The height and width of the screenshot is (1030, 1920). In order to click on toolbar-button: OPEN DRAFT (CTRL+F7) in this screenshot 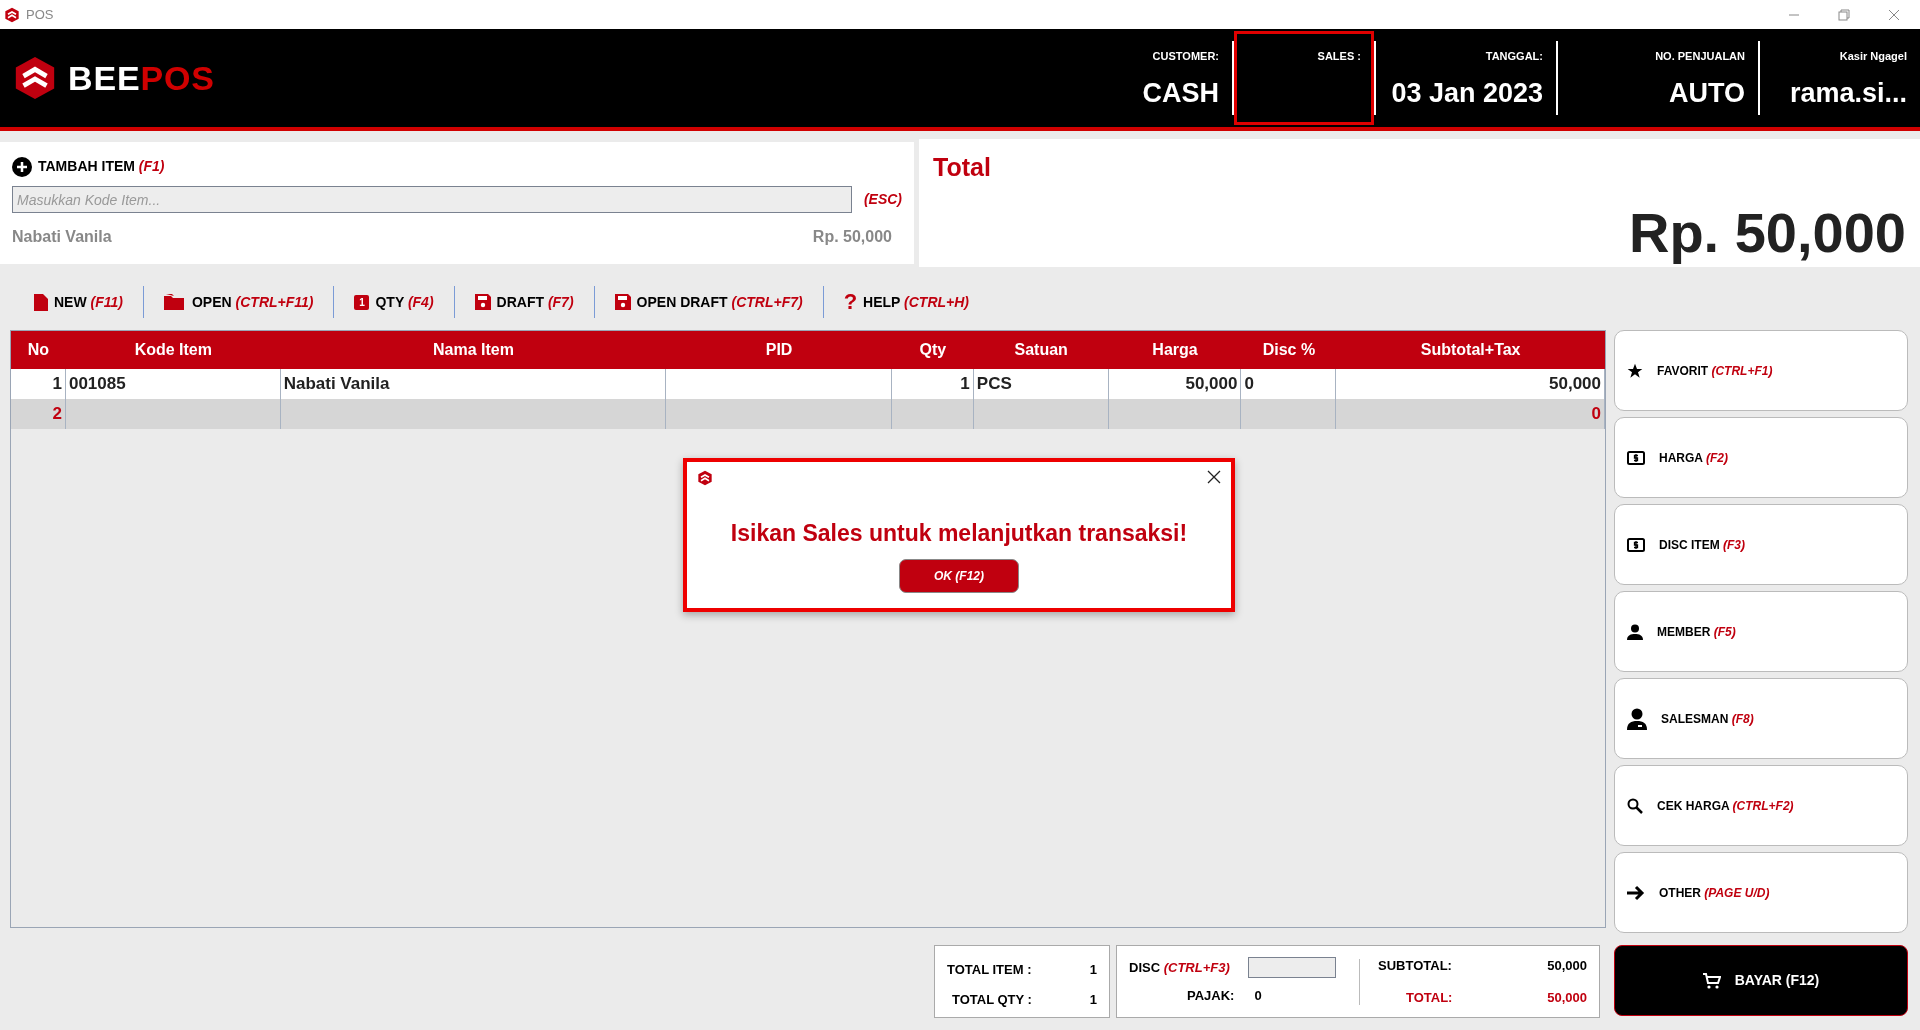, I will do `click(708, 302)`.